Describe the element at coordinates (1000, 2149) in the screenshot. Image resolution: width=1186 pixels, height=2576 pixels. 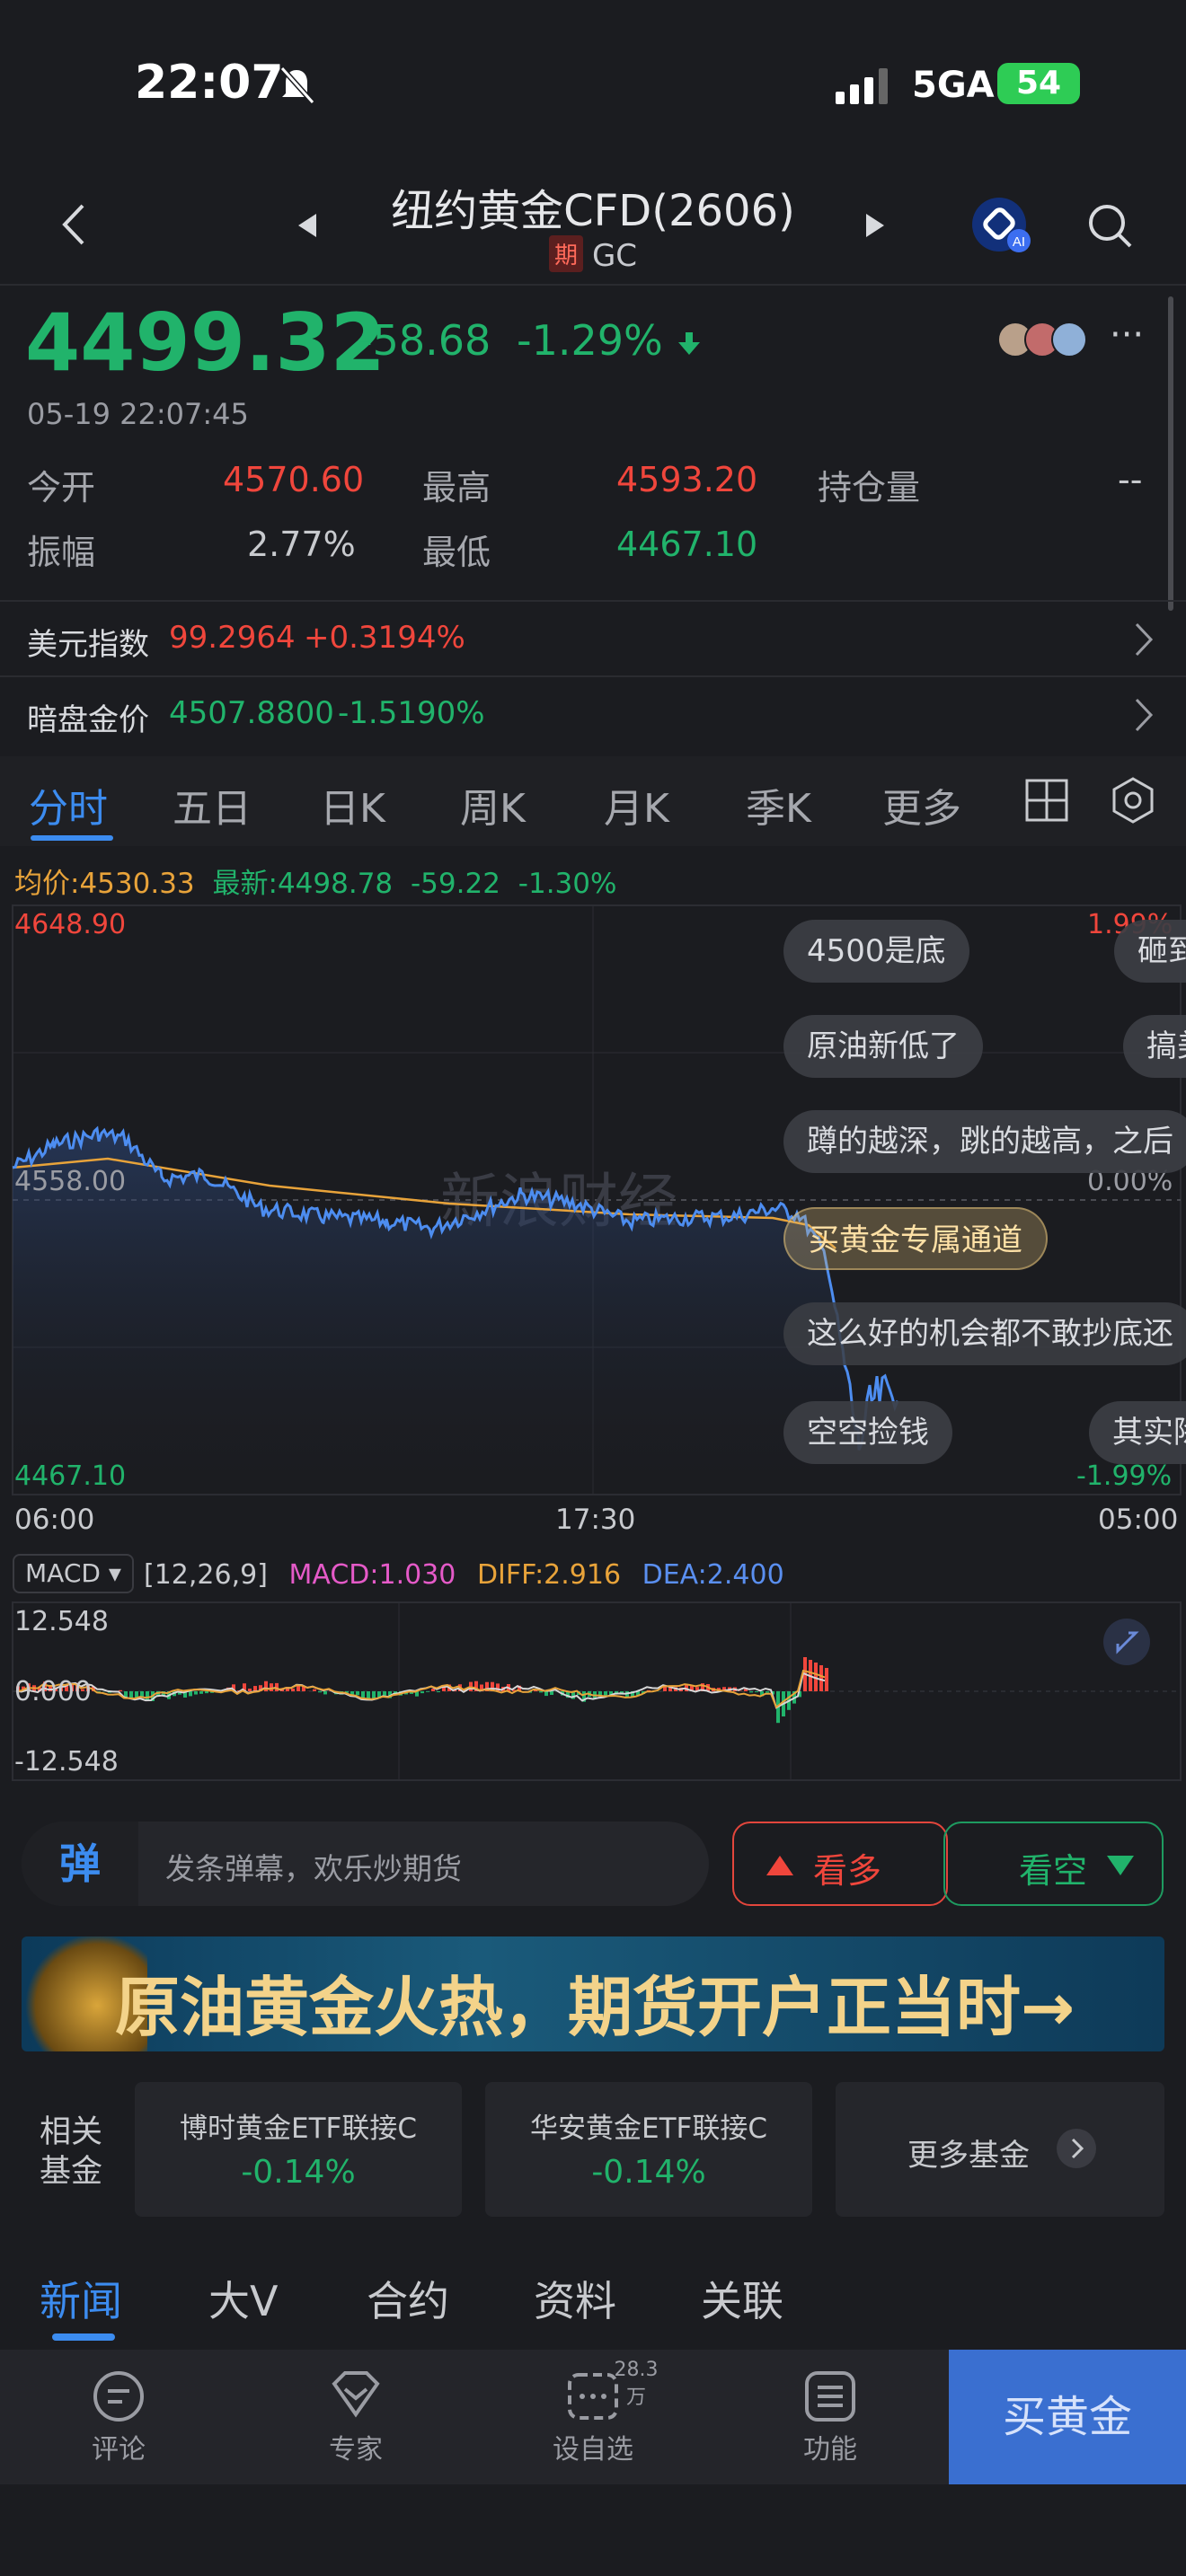
I see `more-funds-button: 更多基金` at that location.